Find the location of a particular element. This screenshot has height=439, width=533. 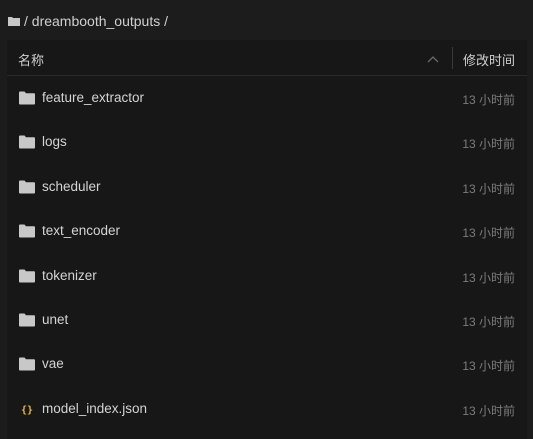

folder-row: tokenizer 13 小时前 is located at coordinates (267, 276).